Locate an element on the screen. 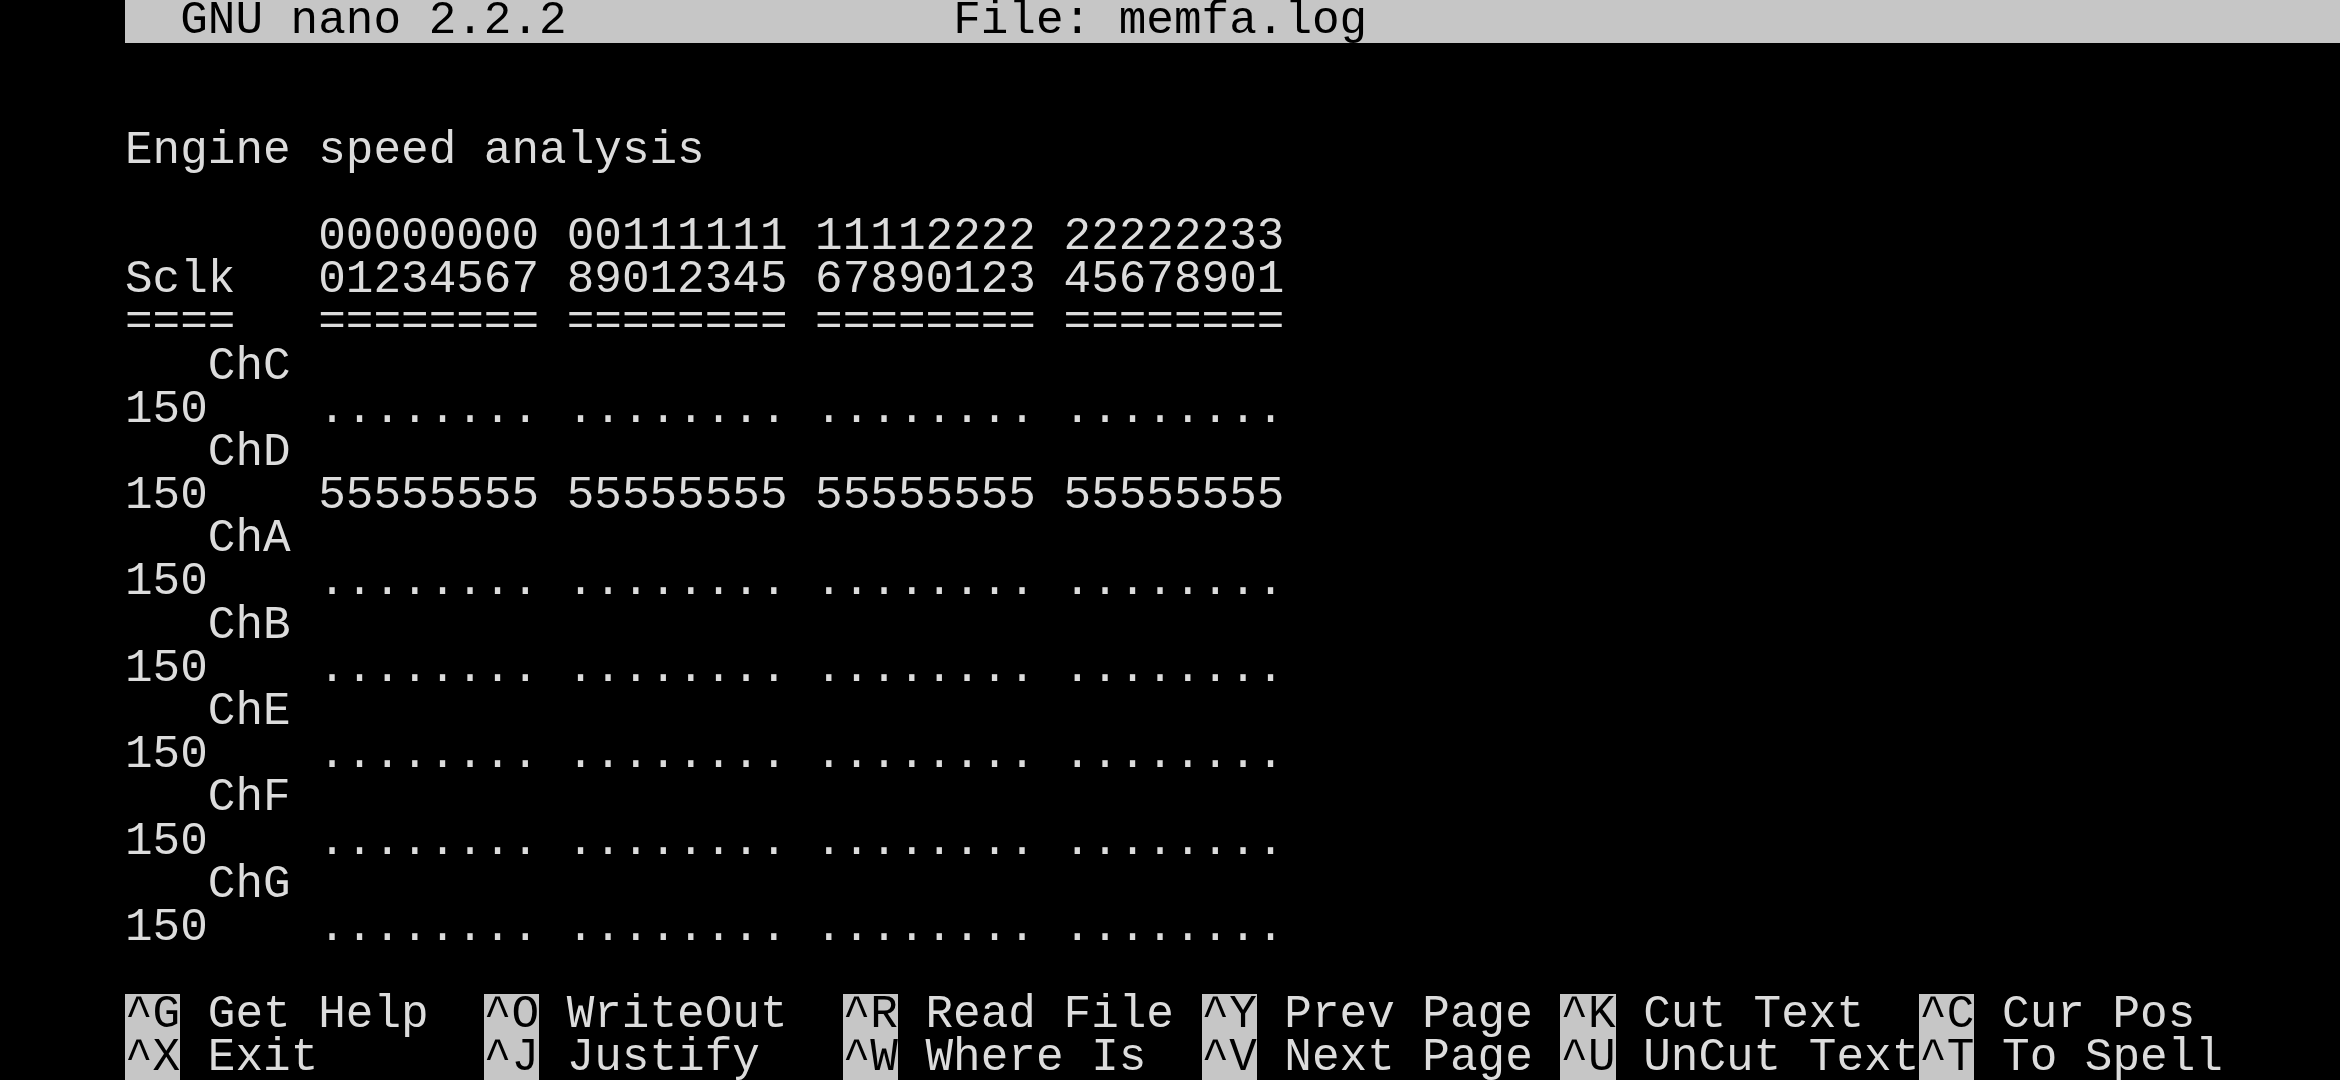 This screenshot has height=1080, width=2340. shortcut-key: ^Y is located at coordinates (1229, 1015).